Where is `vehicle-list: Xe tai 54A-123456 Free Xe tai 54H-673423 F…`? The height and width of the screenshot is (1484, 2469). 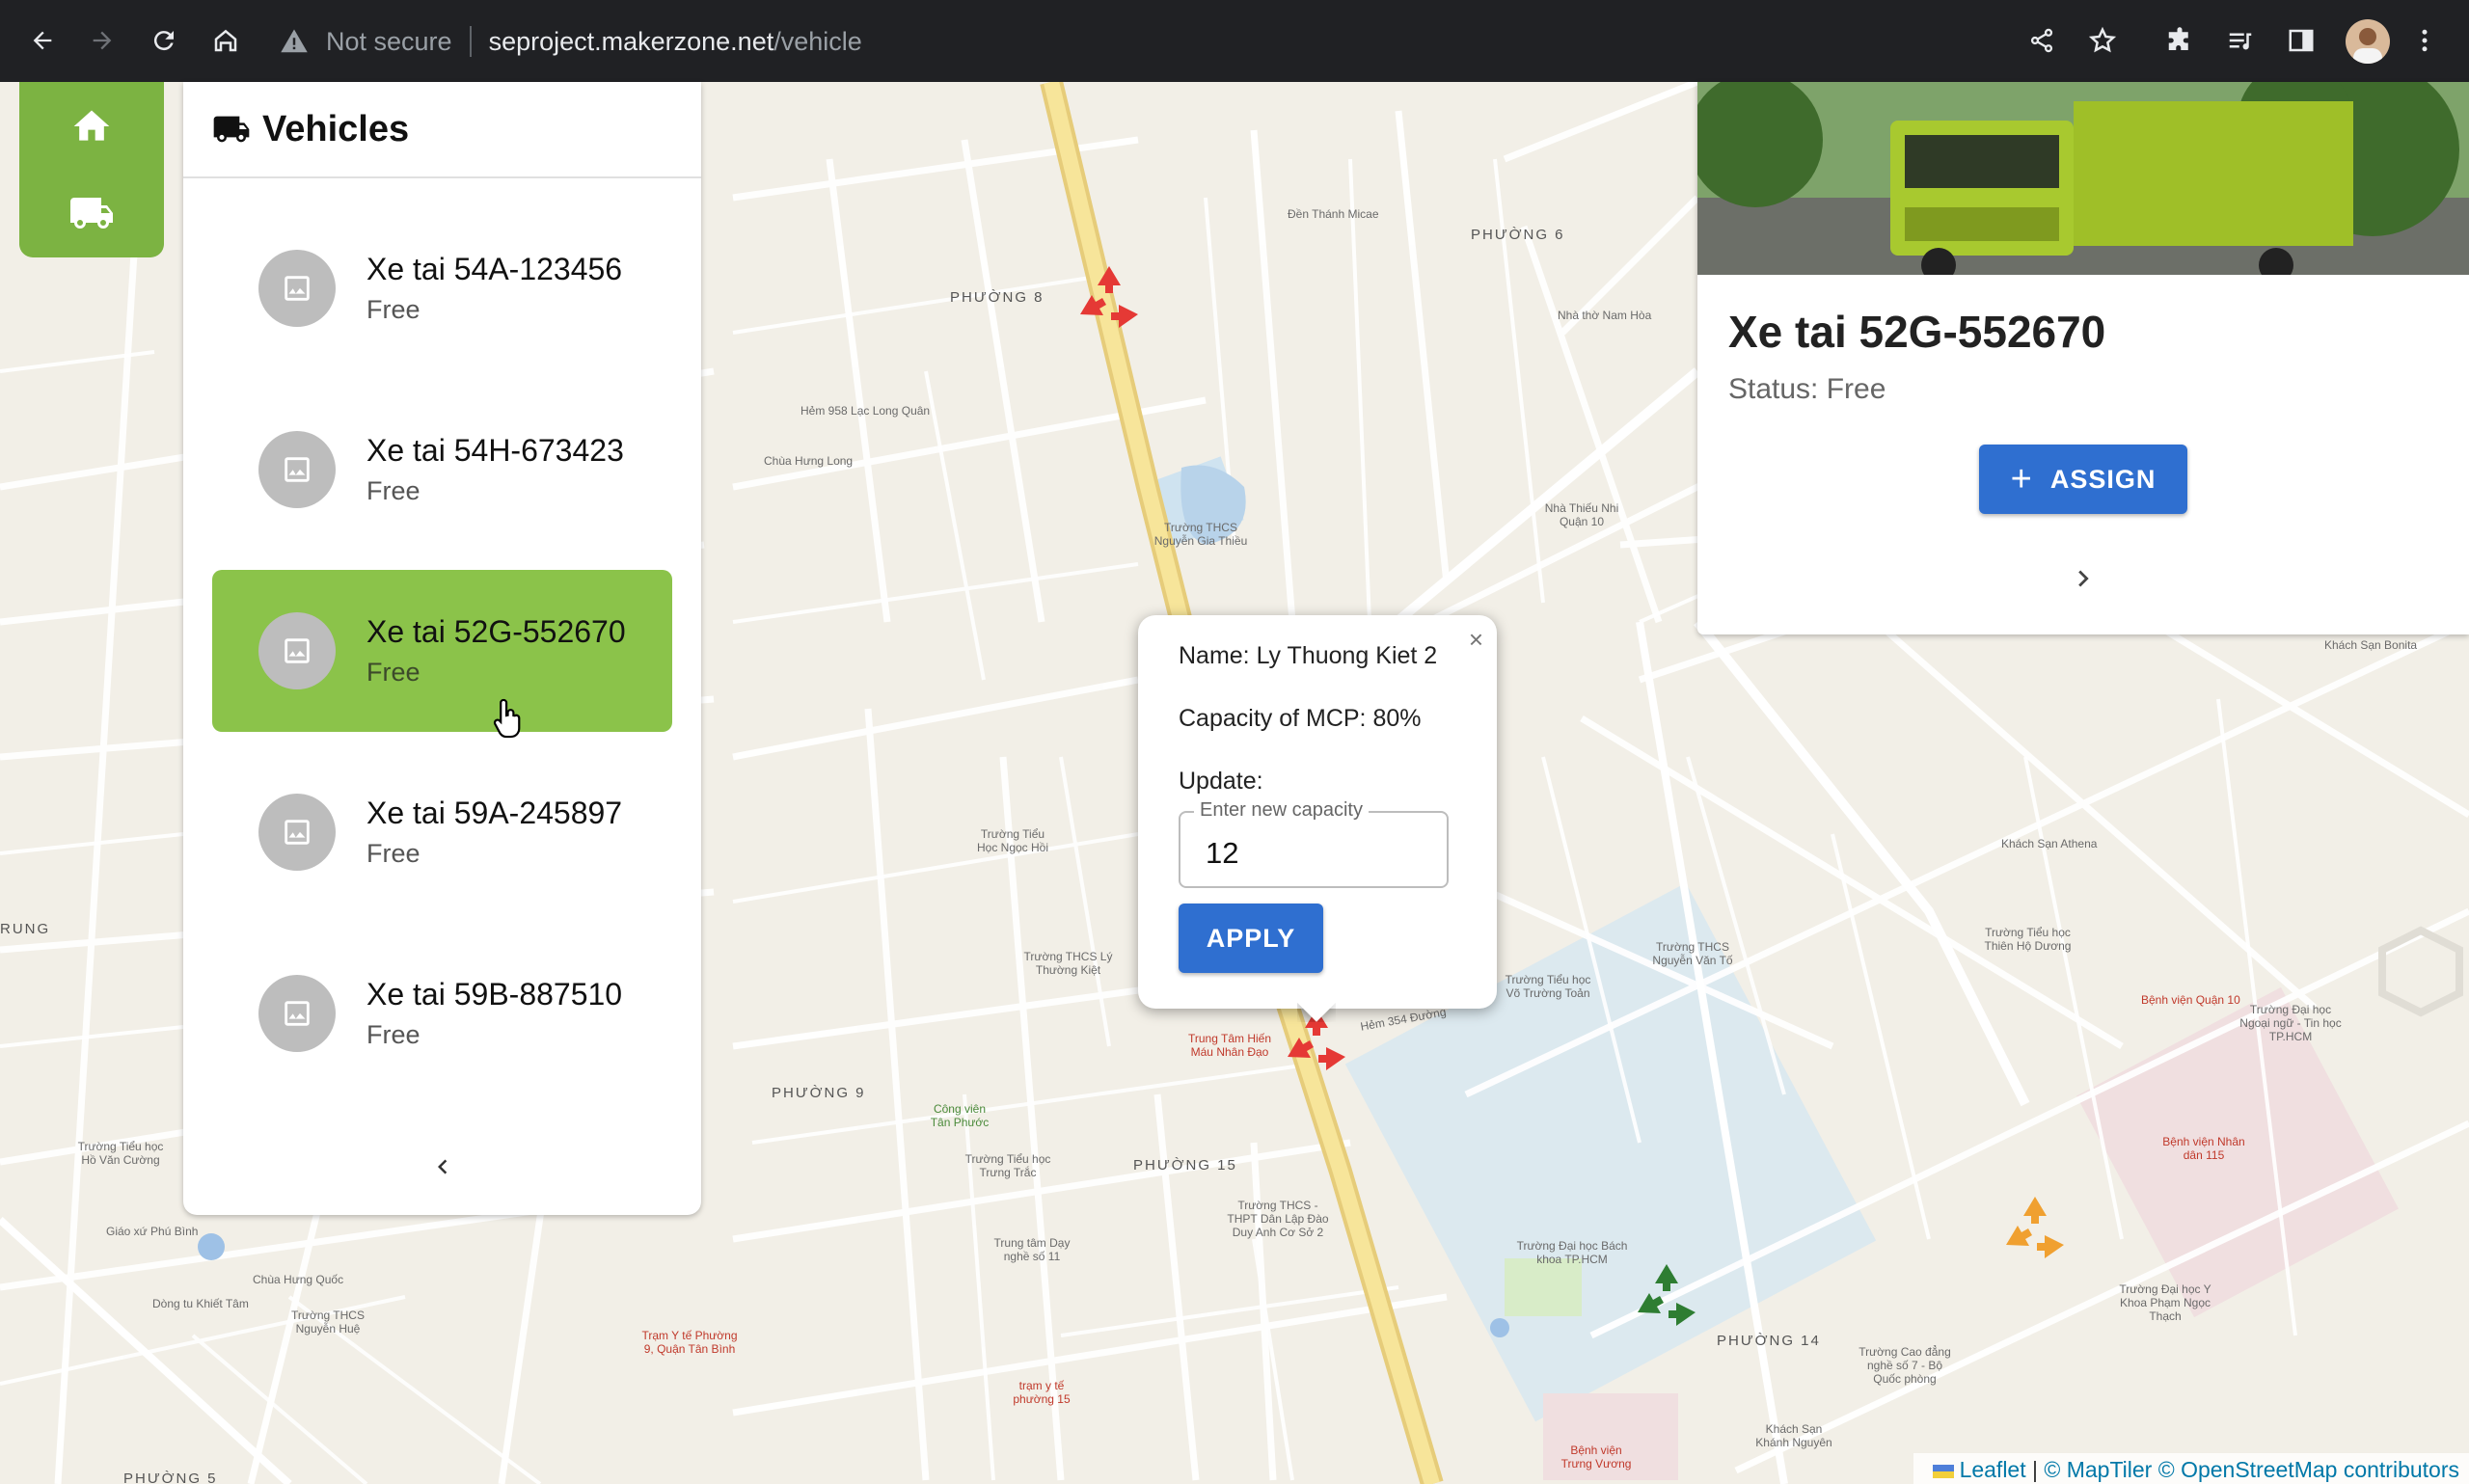
vehicle-list: Xe tai 54A-123456 Free Xe tai 54H-673423 F… is located at coordinates (442, 660).